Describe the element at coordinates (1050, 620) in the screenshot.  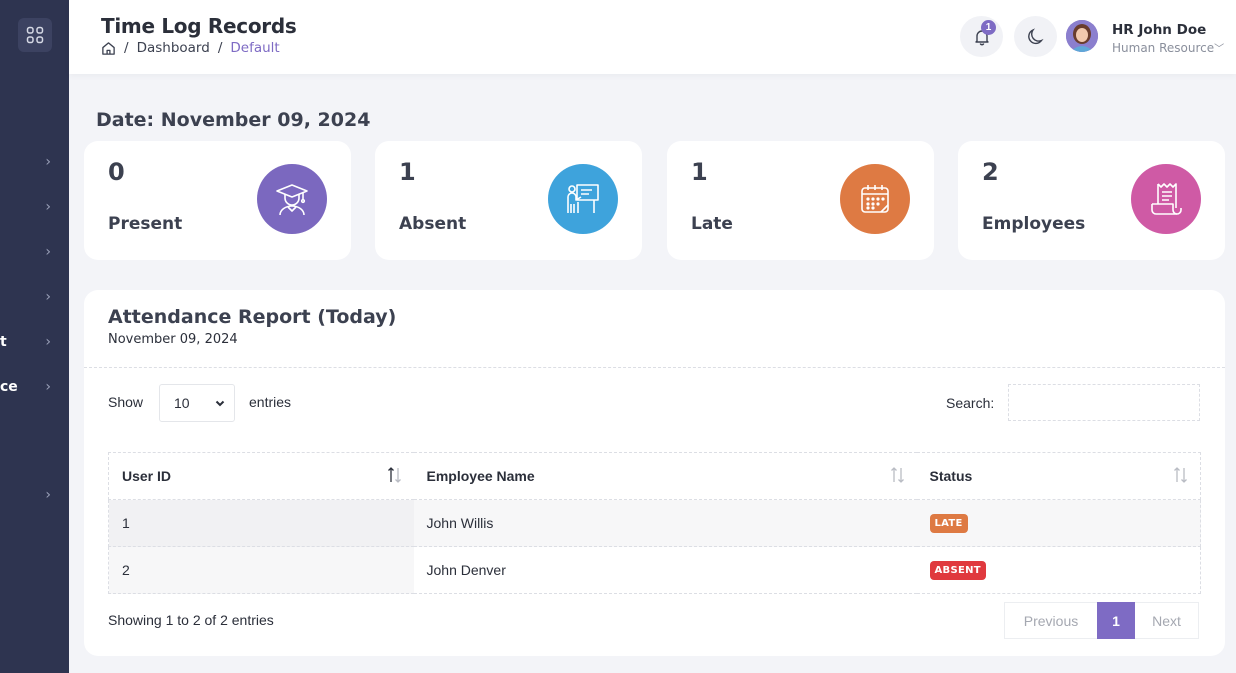
I see `previous-page-button: Previous` at that location.